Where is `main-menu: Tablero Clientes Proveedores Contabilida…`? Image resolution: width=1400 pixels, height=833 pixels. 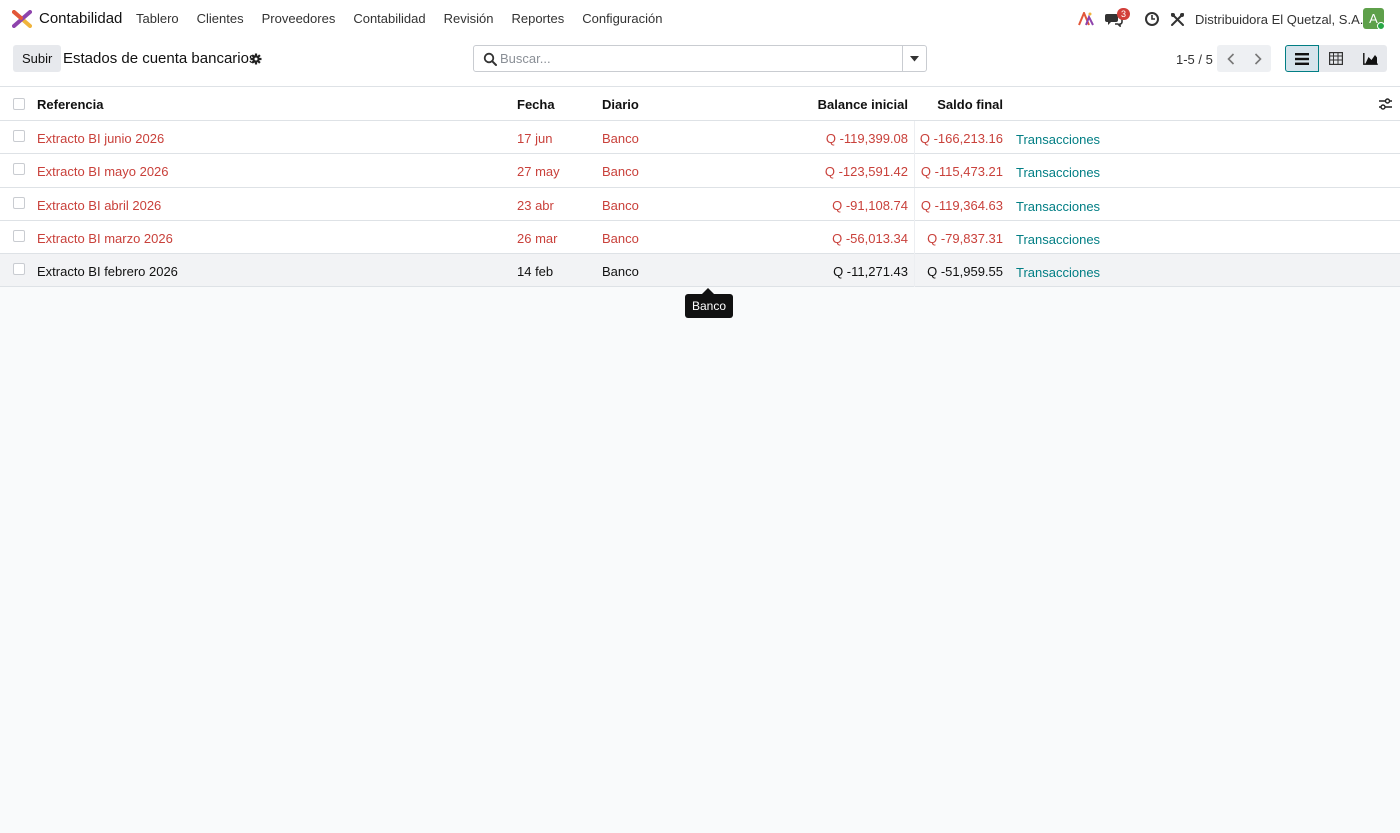
main-menu: Tablero Clientes Proveedores Contabilida… is located at coordinates (408, 18).